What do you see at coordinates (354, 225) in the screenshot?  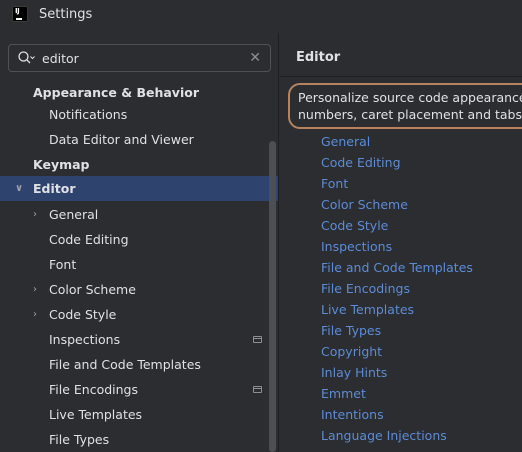 I see `link-code-style: Code Style` at bounding box center [354, 225].